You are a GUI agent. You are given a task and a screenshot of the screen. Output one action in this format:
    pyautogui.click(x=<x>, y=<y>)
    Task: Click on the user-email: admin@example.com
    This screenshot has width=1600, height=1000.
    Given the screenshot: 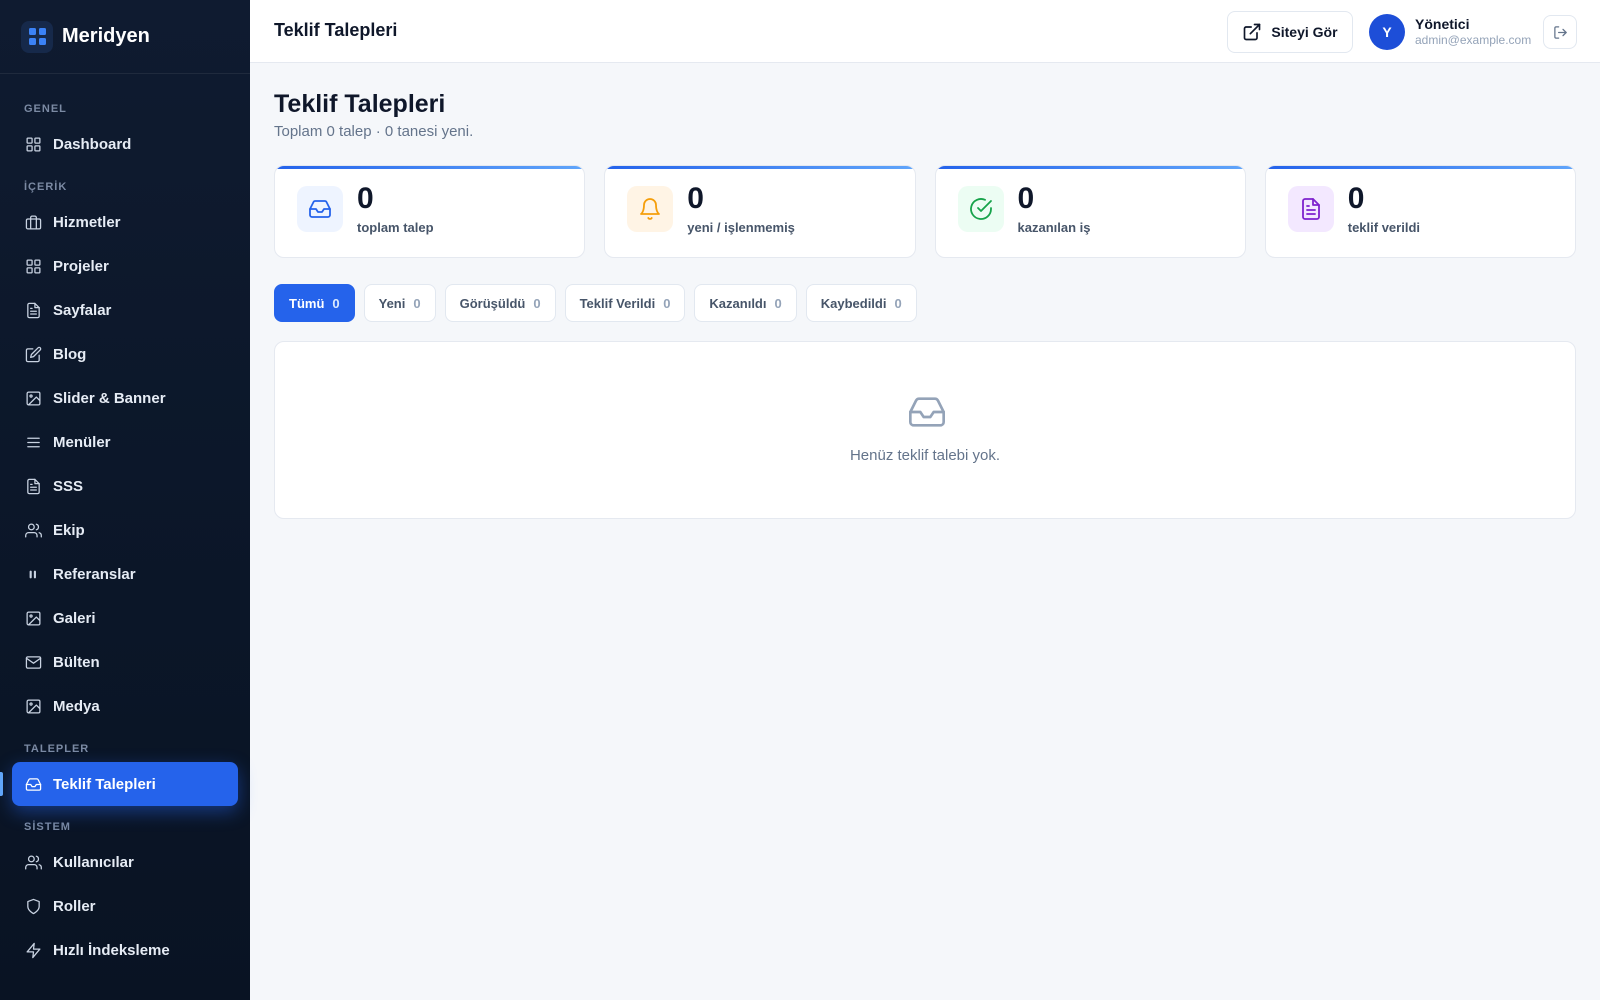 What is the action you would take?
    pyautogui.click(x=1473, y=40)
    